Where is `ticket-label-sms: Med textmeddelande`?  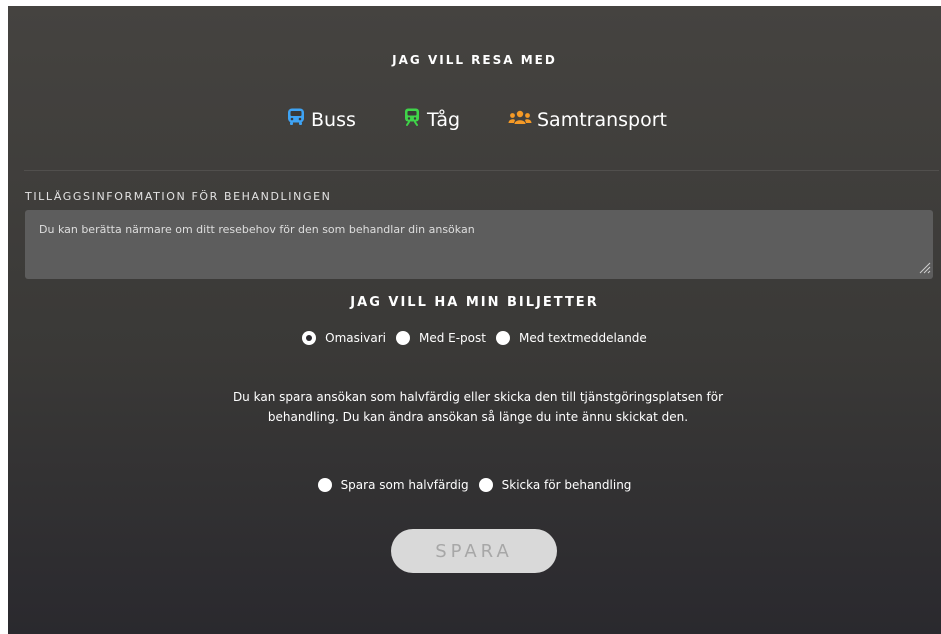
ticket-label-sms: Med textmeddelande is located at coordinates (582, 338).